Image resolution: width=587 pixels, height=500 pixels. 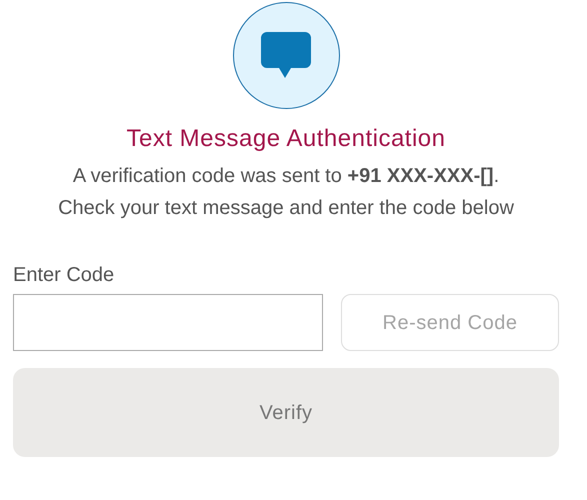 What do you see at coordinates (63, 275) in the screenshot?
I see `field-label: Enter Code` at bounding box center [63, 275].